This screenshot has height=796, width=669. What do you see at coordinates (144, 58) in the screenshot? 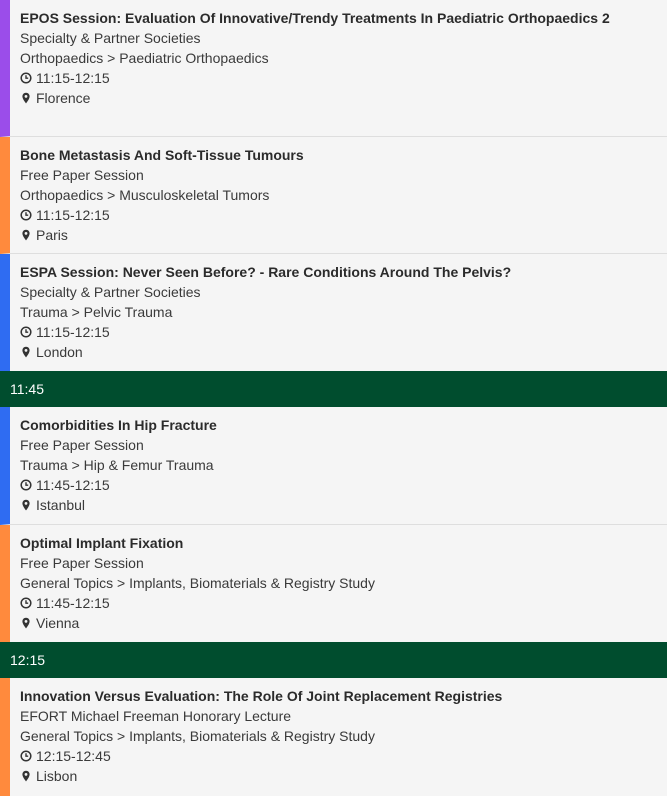
I see `session-category: Orthopaedics > Paediatric Orthopaedics` at bounding box center [144, 58].